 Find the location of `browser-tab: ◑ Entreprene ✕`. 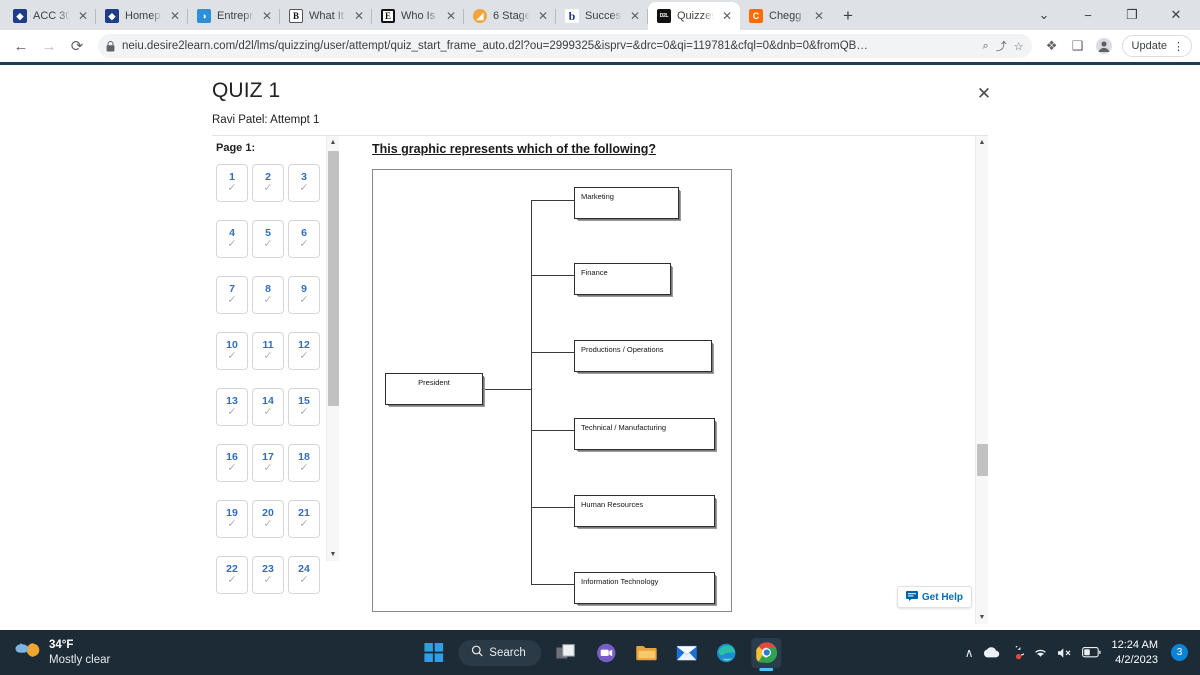

browser-tab: ◑ Entreprene ✕ is located at coordinates (234, 16).